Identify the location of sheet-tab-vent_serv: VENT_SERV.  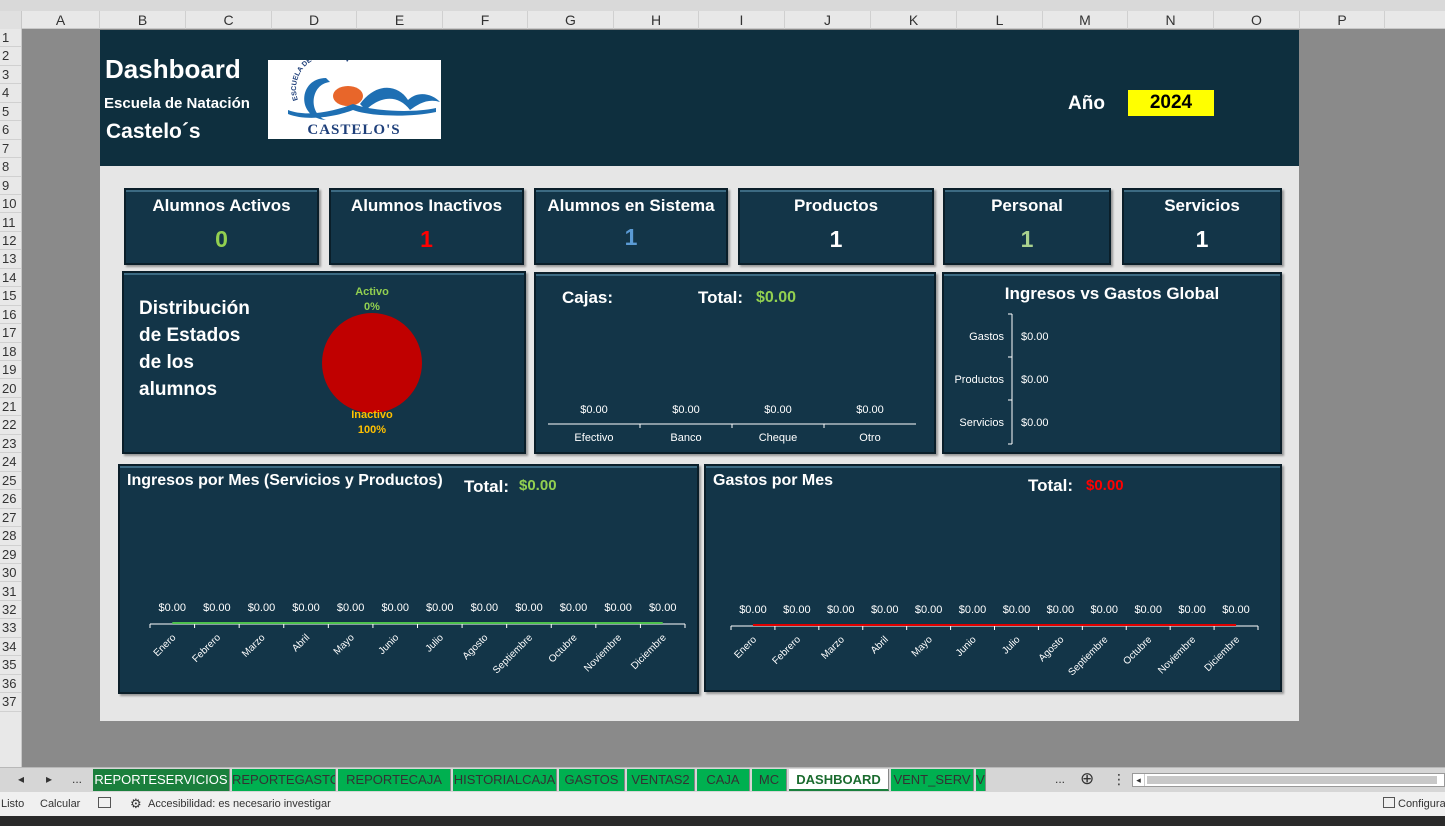
(932, 780).